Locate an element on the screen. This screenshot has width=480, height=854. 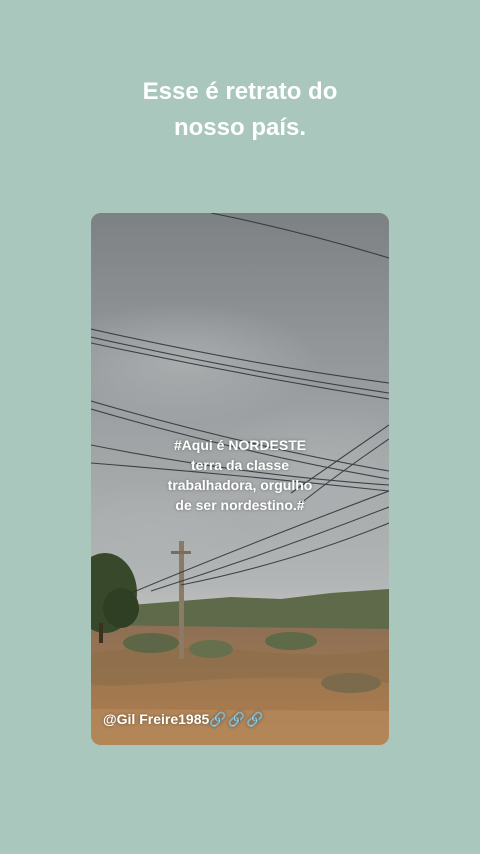
caption-line-1: #Aqui é NORDESTE is located at coordinates (240, 445).